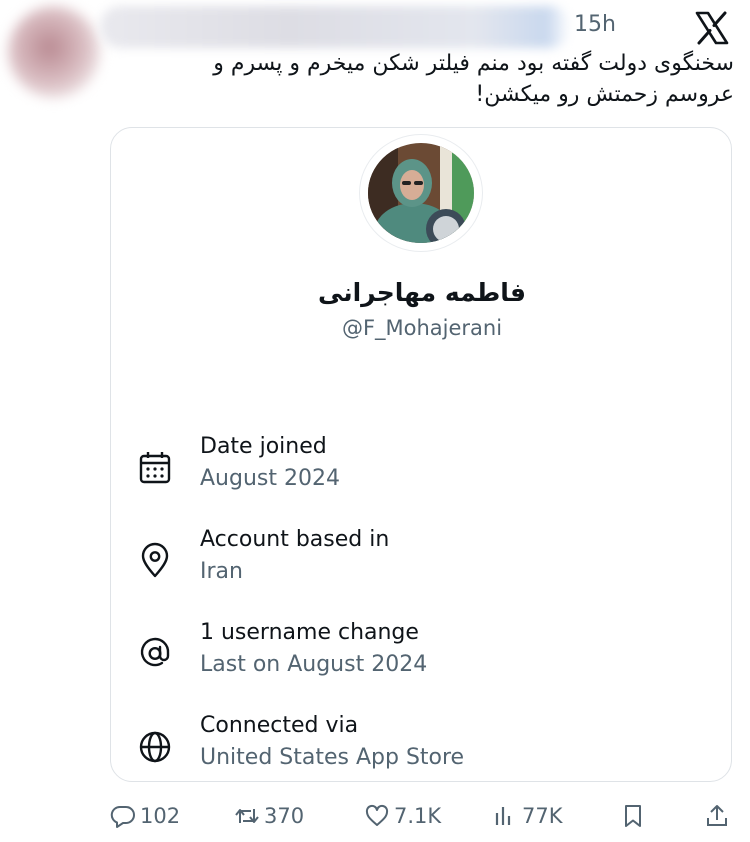  I want to click on info-row-date-joined: Date joined August 2024, so click(422, 469).